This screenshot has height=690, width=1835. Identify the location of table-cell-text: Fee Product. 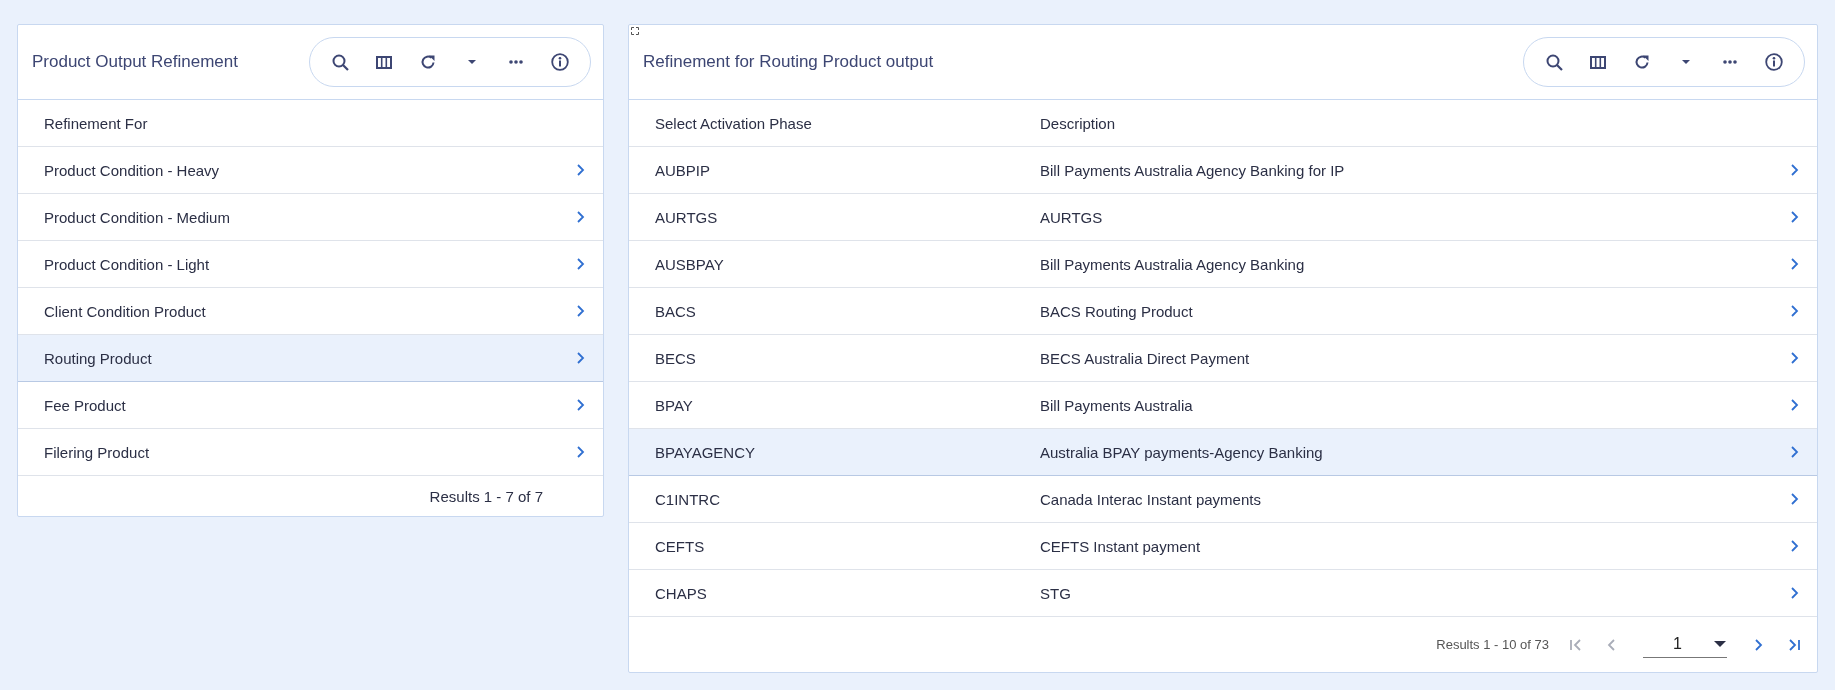
(85, 405).